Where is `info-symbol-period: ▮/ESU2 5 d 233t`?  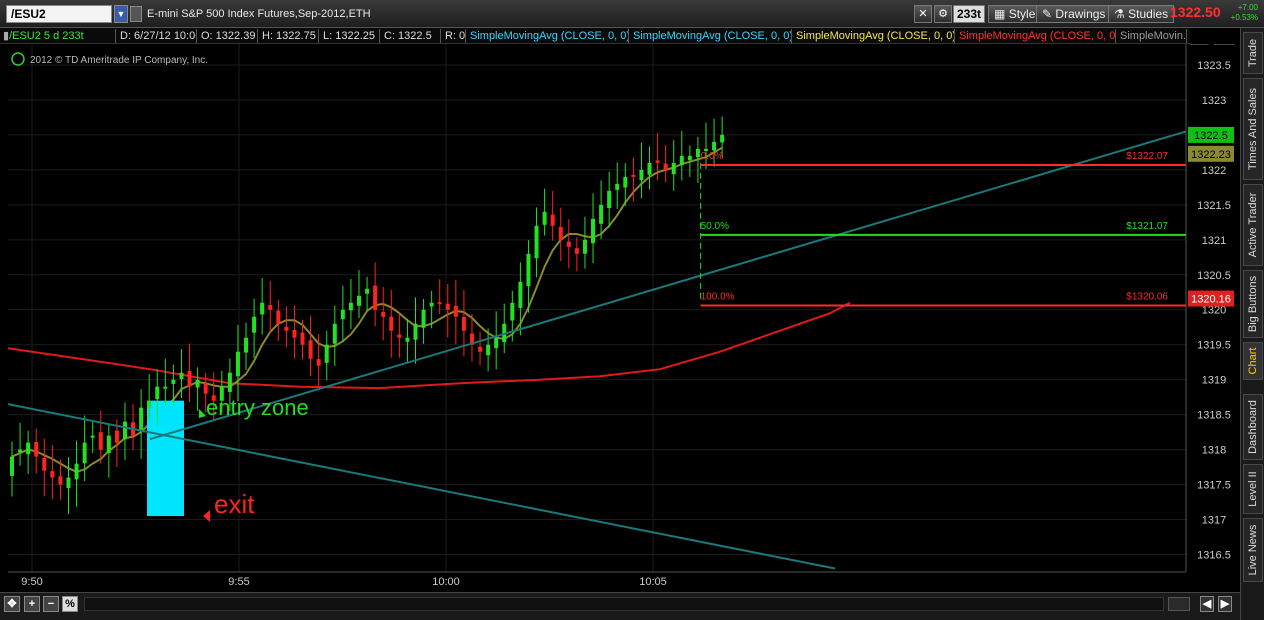 info-symbol-period: ▮/ESU2 5 d 233t is located at coordinates (58, 36).